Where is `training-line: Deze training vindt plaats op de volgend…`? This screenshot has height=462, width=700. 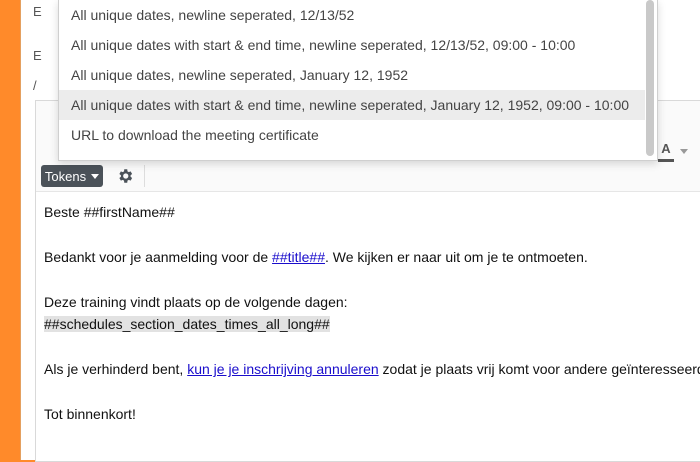 training-line: Deze training vindt plaats op de volgend… is located at coordinates (196, 302).